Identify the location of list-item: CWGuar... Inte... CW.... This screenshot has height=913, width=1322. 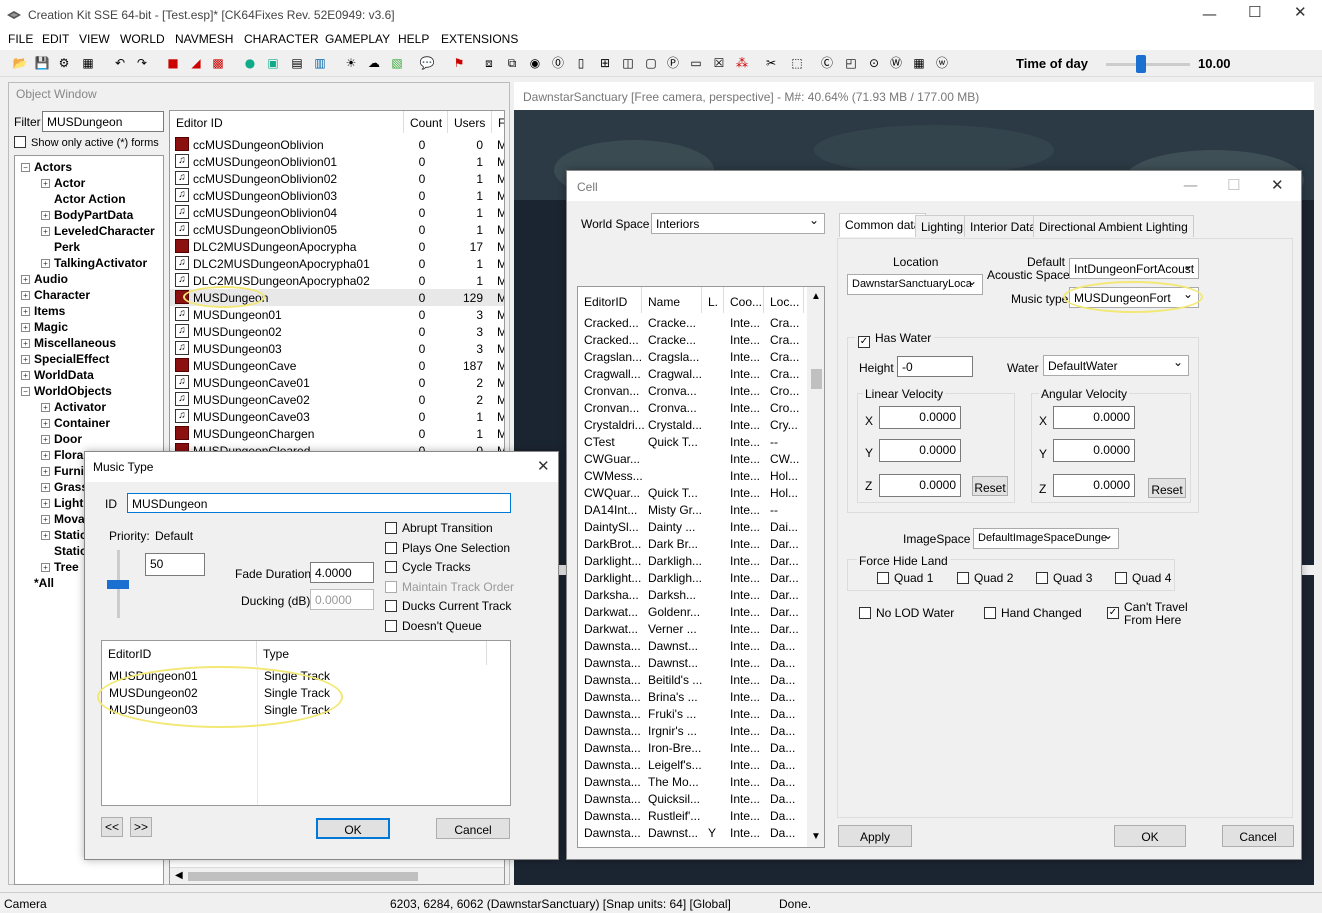
(691, 458).